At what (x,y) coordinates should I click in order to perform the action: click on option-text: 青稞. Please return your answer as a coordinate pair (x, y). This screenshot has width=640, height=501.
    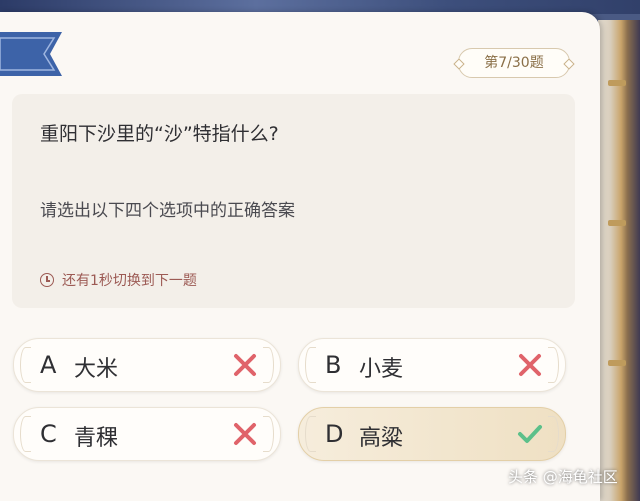
    Looking at the image, I should click on (96, 438).